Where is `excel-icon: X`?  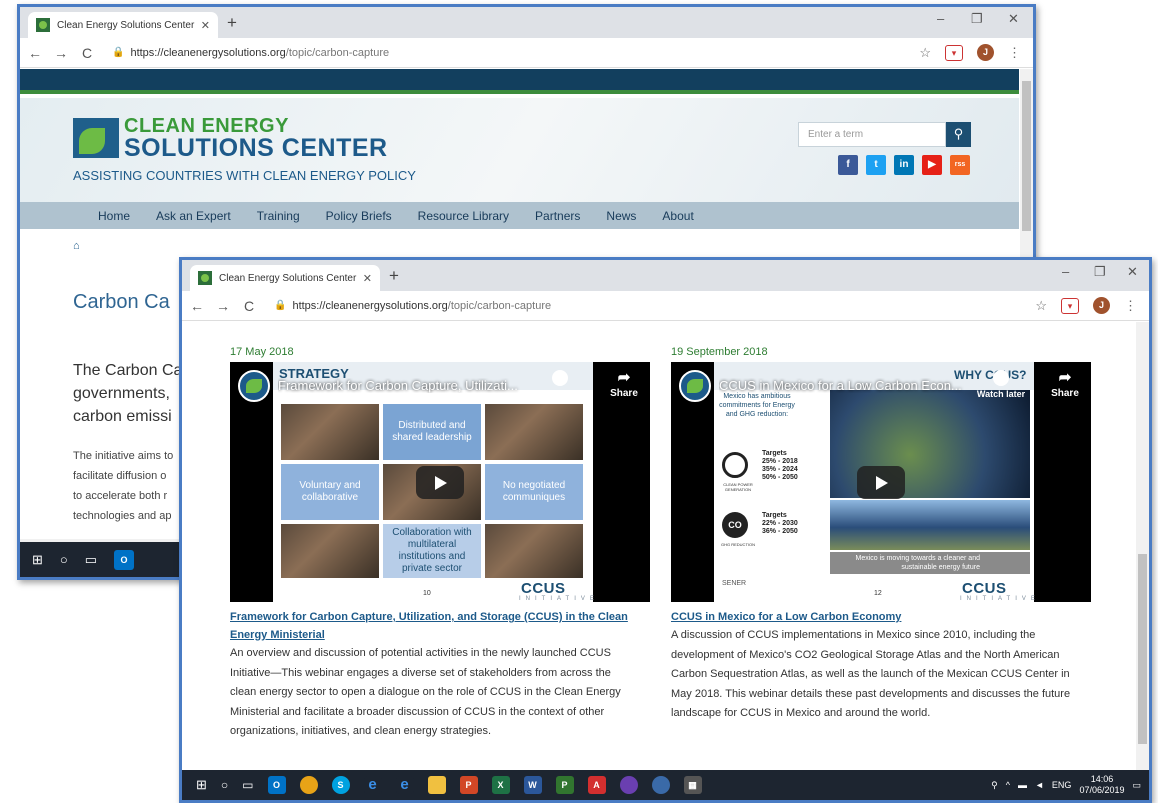 excel-icon: X is located at coordinates (500, 785).